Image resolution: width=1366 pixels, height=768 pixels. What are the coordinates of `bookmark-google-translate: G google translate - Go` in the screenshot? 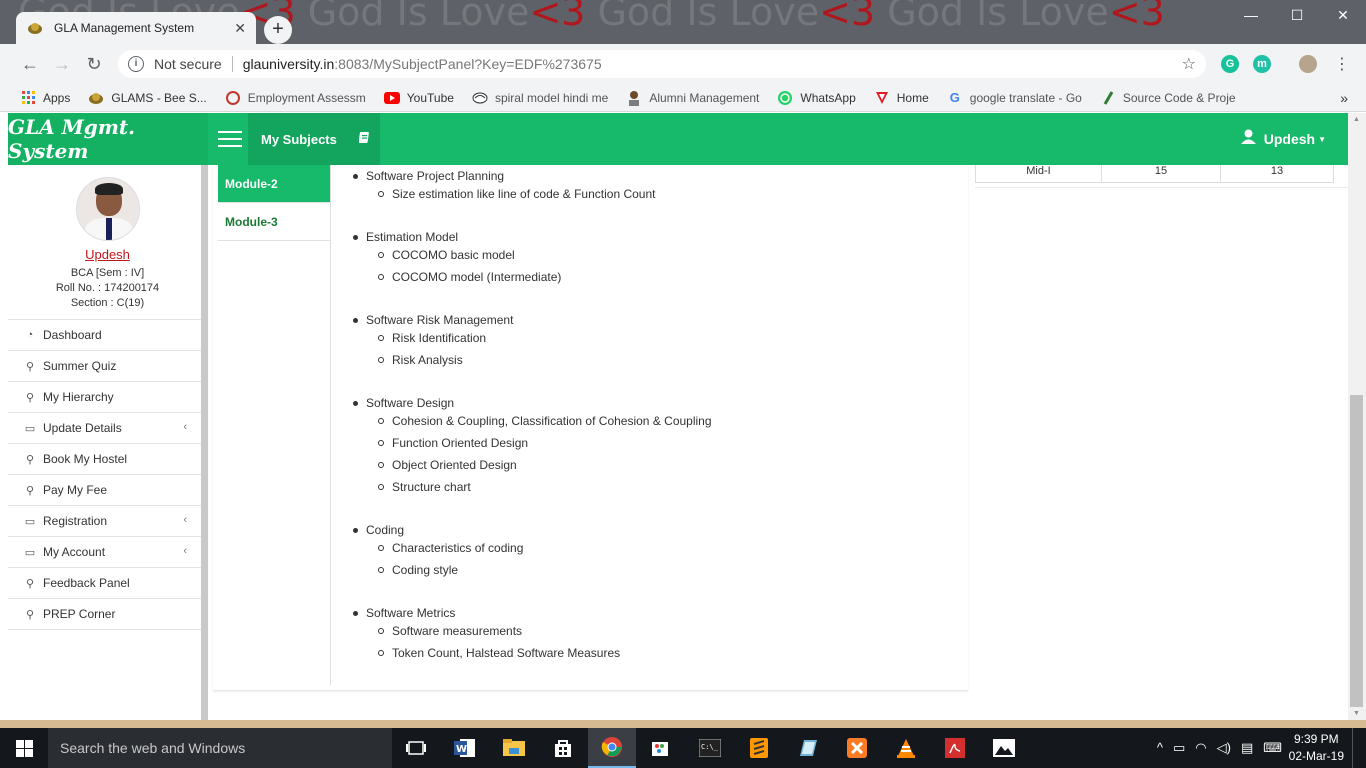 It's located at (1014, 98).